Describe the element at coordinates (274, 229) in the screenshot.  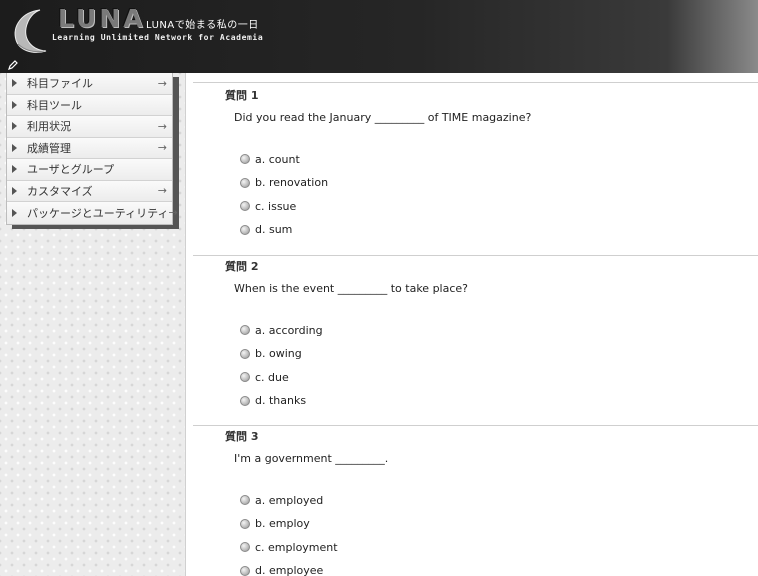
I see `answer-option-label: d. sum` at that location.